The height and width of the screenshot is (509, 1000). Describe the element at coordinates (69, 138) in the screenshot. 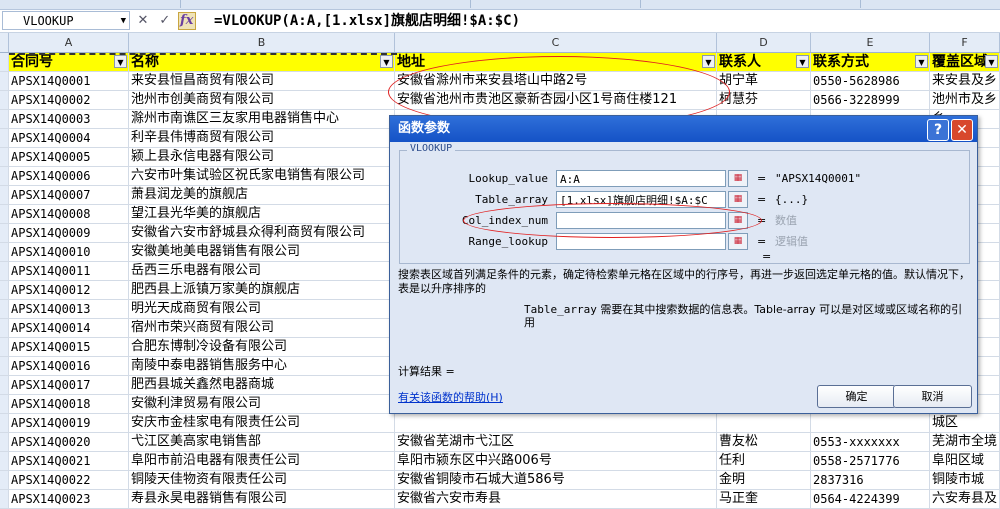

I see `table-cell: APSX14Q0004` at that location.